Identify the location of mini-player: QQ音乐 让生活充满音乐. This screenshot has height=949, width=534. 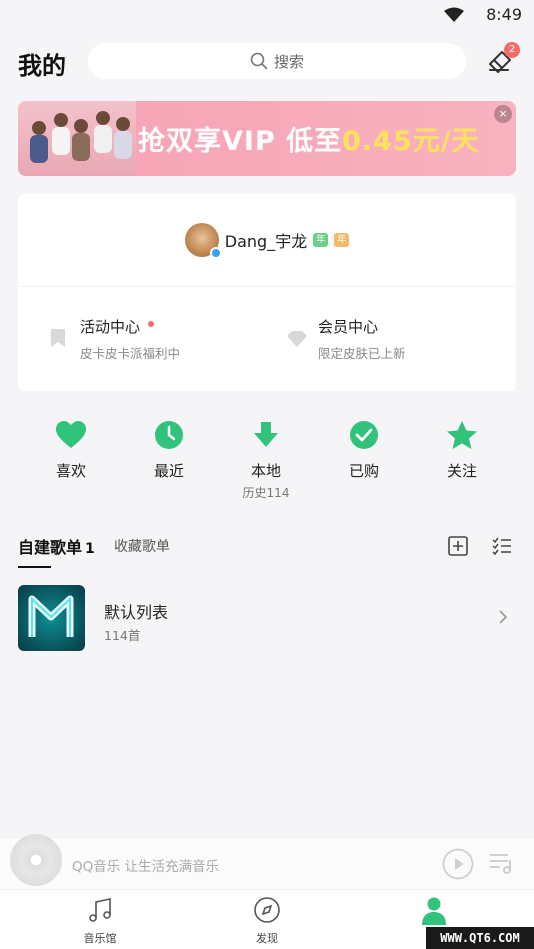
(267, 861).